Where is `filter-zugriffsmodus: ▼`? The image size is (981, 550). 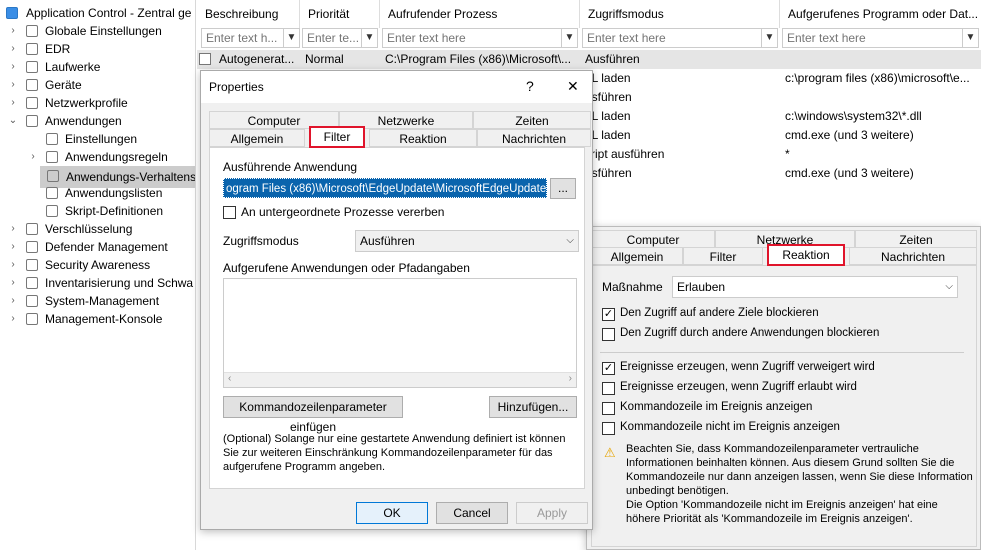 filter-zugriffsmodus: ▼ is located at coordinates (680, 38).